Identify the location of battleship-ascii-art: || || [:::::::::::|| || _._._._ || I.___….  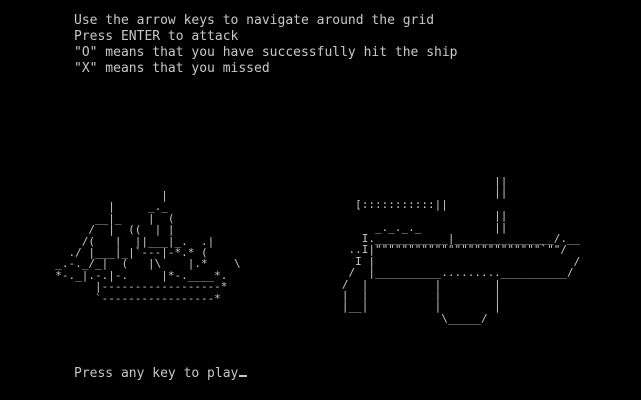
(461, 250).